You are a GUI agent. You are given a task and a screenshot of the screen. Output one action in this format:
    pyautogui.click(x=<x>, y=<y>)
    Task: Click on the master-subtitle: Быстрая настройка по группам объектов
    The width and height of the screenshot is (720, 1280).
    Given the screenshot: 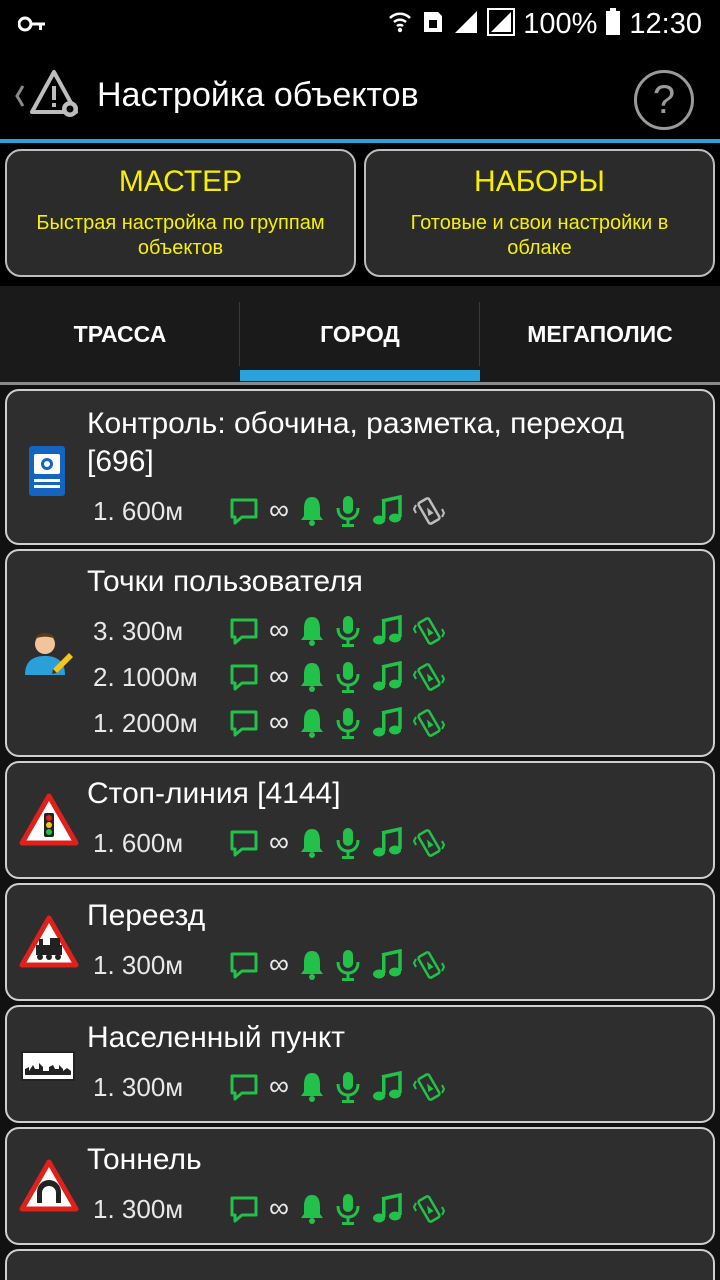 What is the action you would take?
    pyautogui.click(x=180, y=235)
    